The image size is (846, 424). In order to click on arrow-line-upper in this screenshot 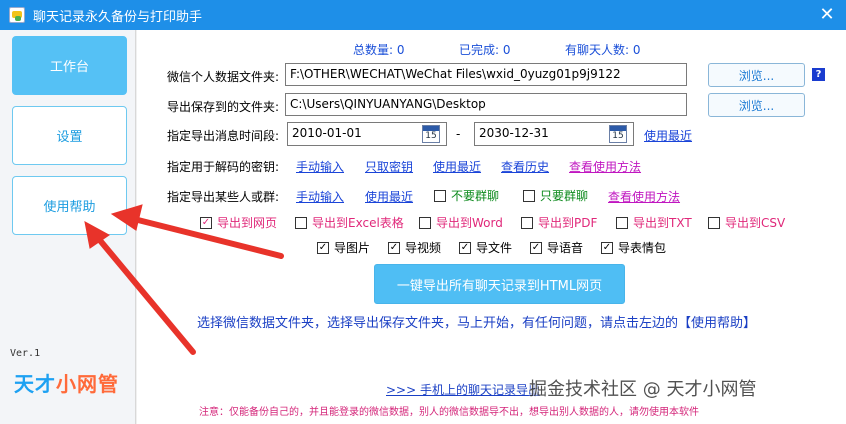, I will do `click(205, 237)`.